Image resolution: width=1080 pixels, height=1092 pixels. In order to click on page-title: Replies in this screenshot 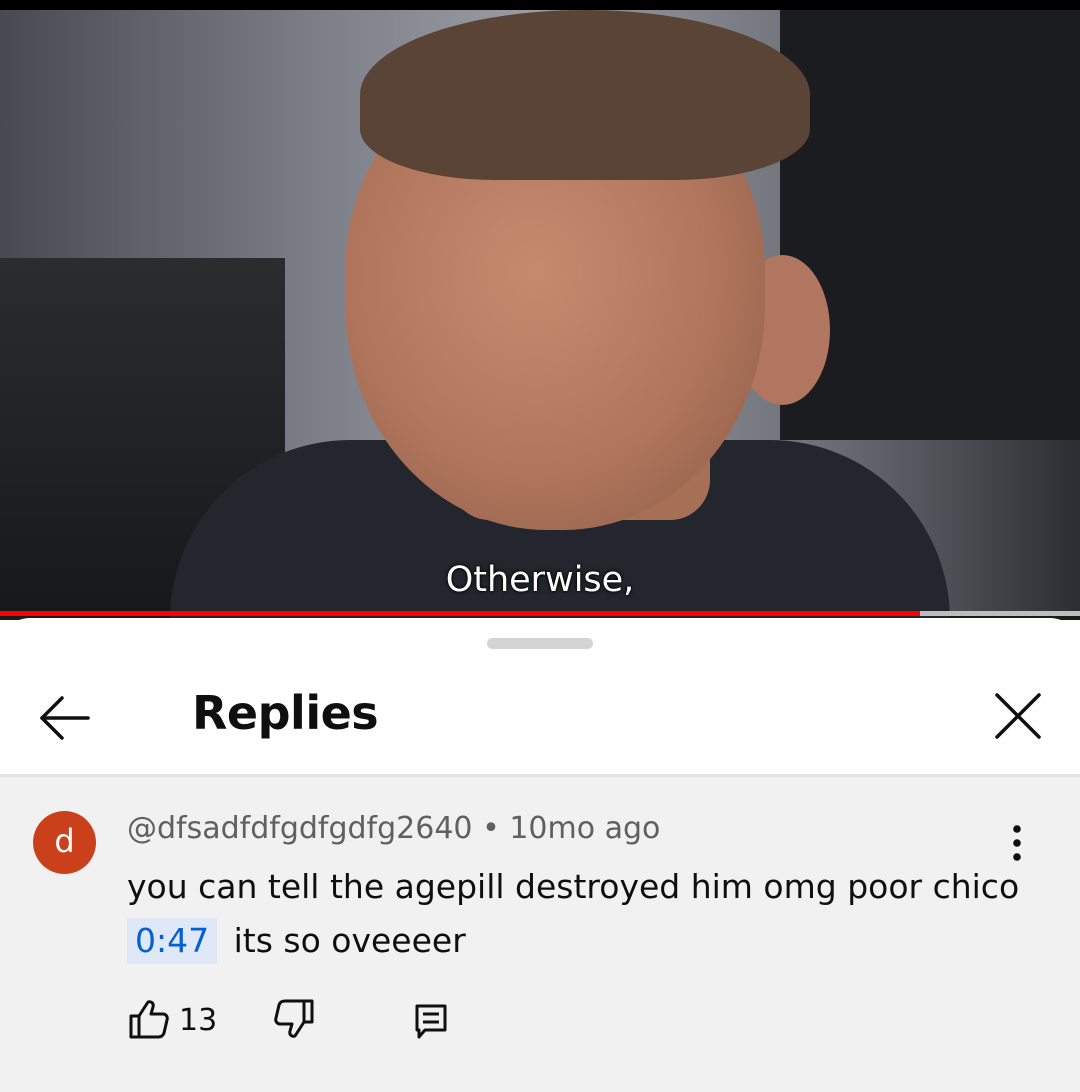, I will do `click(285, 713)`.